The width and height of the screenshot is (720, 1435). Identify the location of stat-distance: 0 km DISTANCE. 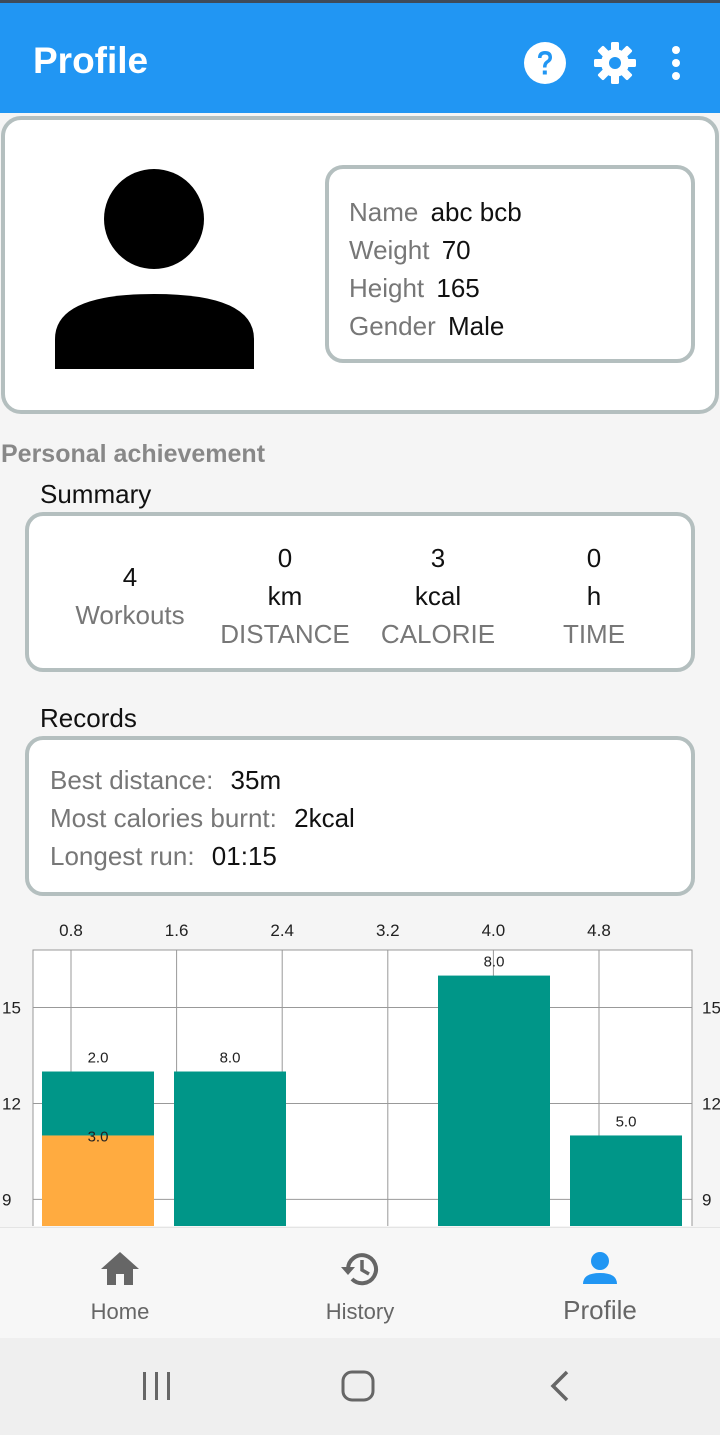
(285, 596).